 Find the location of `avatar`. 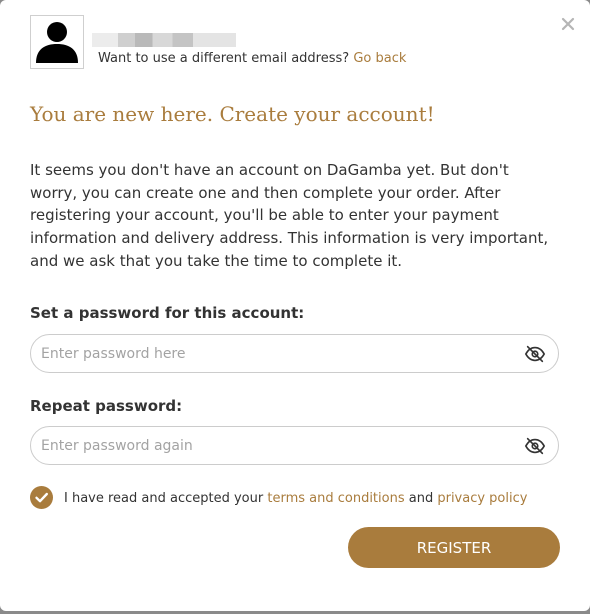

avatar is located at coordinates (57, 42).